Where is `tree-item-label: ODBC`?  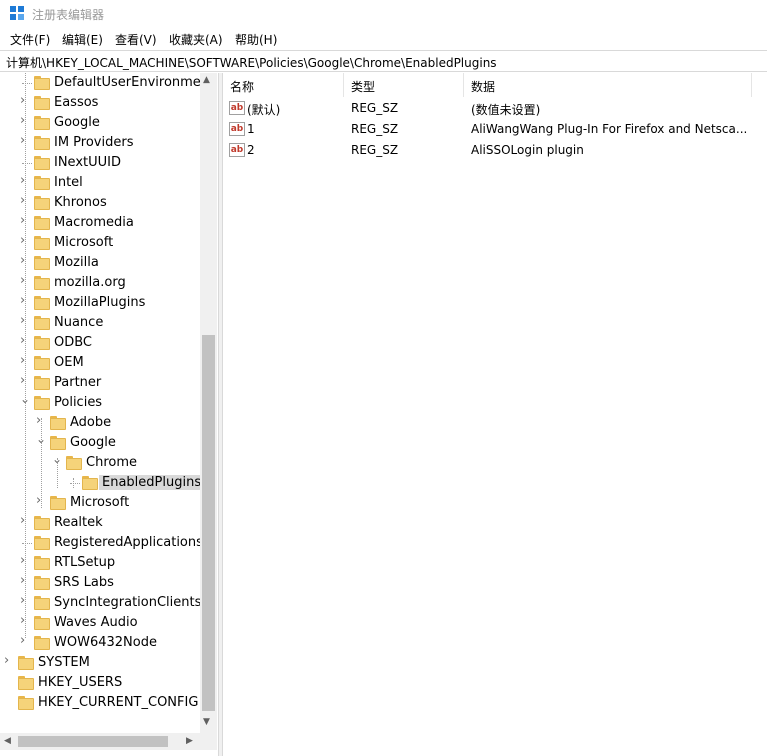
tree-item-label: ODBC is located at coordinates (73, 342).